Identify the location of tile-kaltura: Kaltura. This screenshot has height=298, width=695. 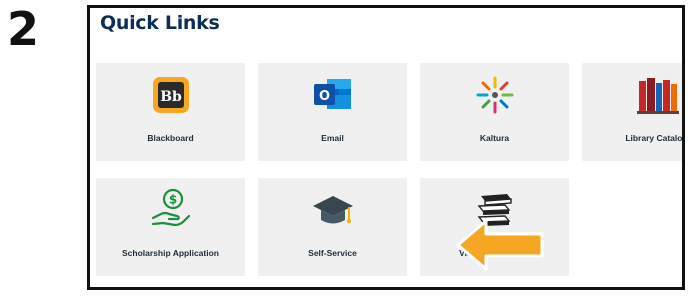
(494, 112).